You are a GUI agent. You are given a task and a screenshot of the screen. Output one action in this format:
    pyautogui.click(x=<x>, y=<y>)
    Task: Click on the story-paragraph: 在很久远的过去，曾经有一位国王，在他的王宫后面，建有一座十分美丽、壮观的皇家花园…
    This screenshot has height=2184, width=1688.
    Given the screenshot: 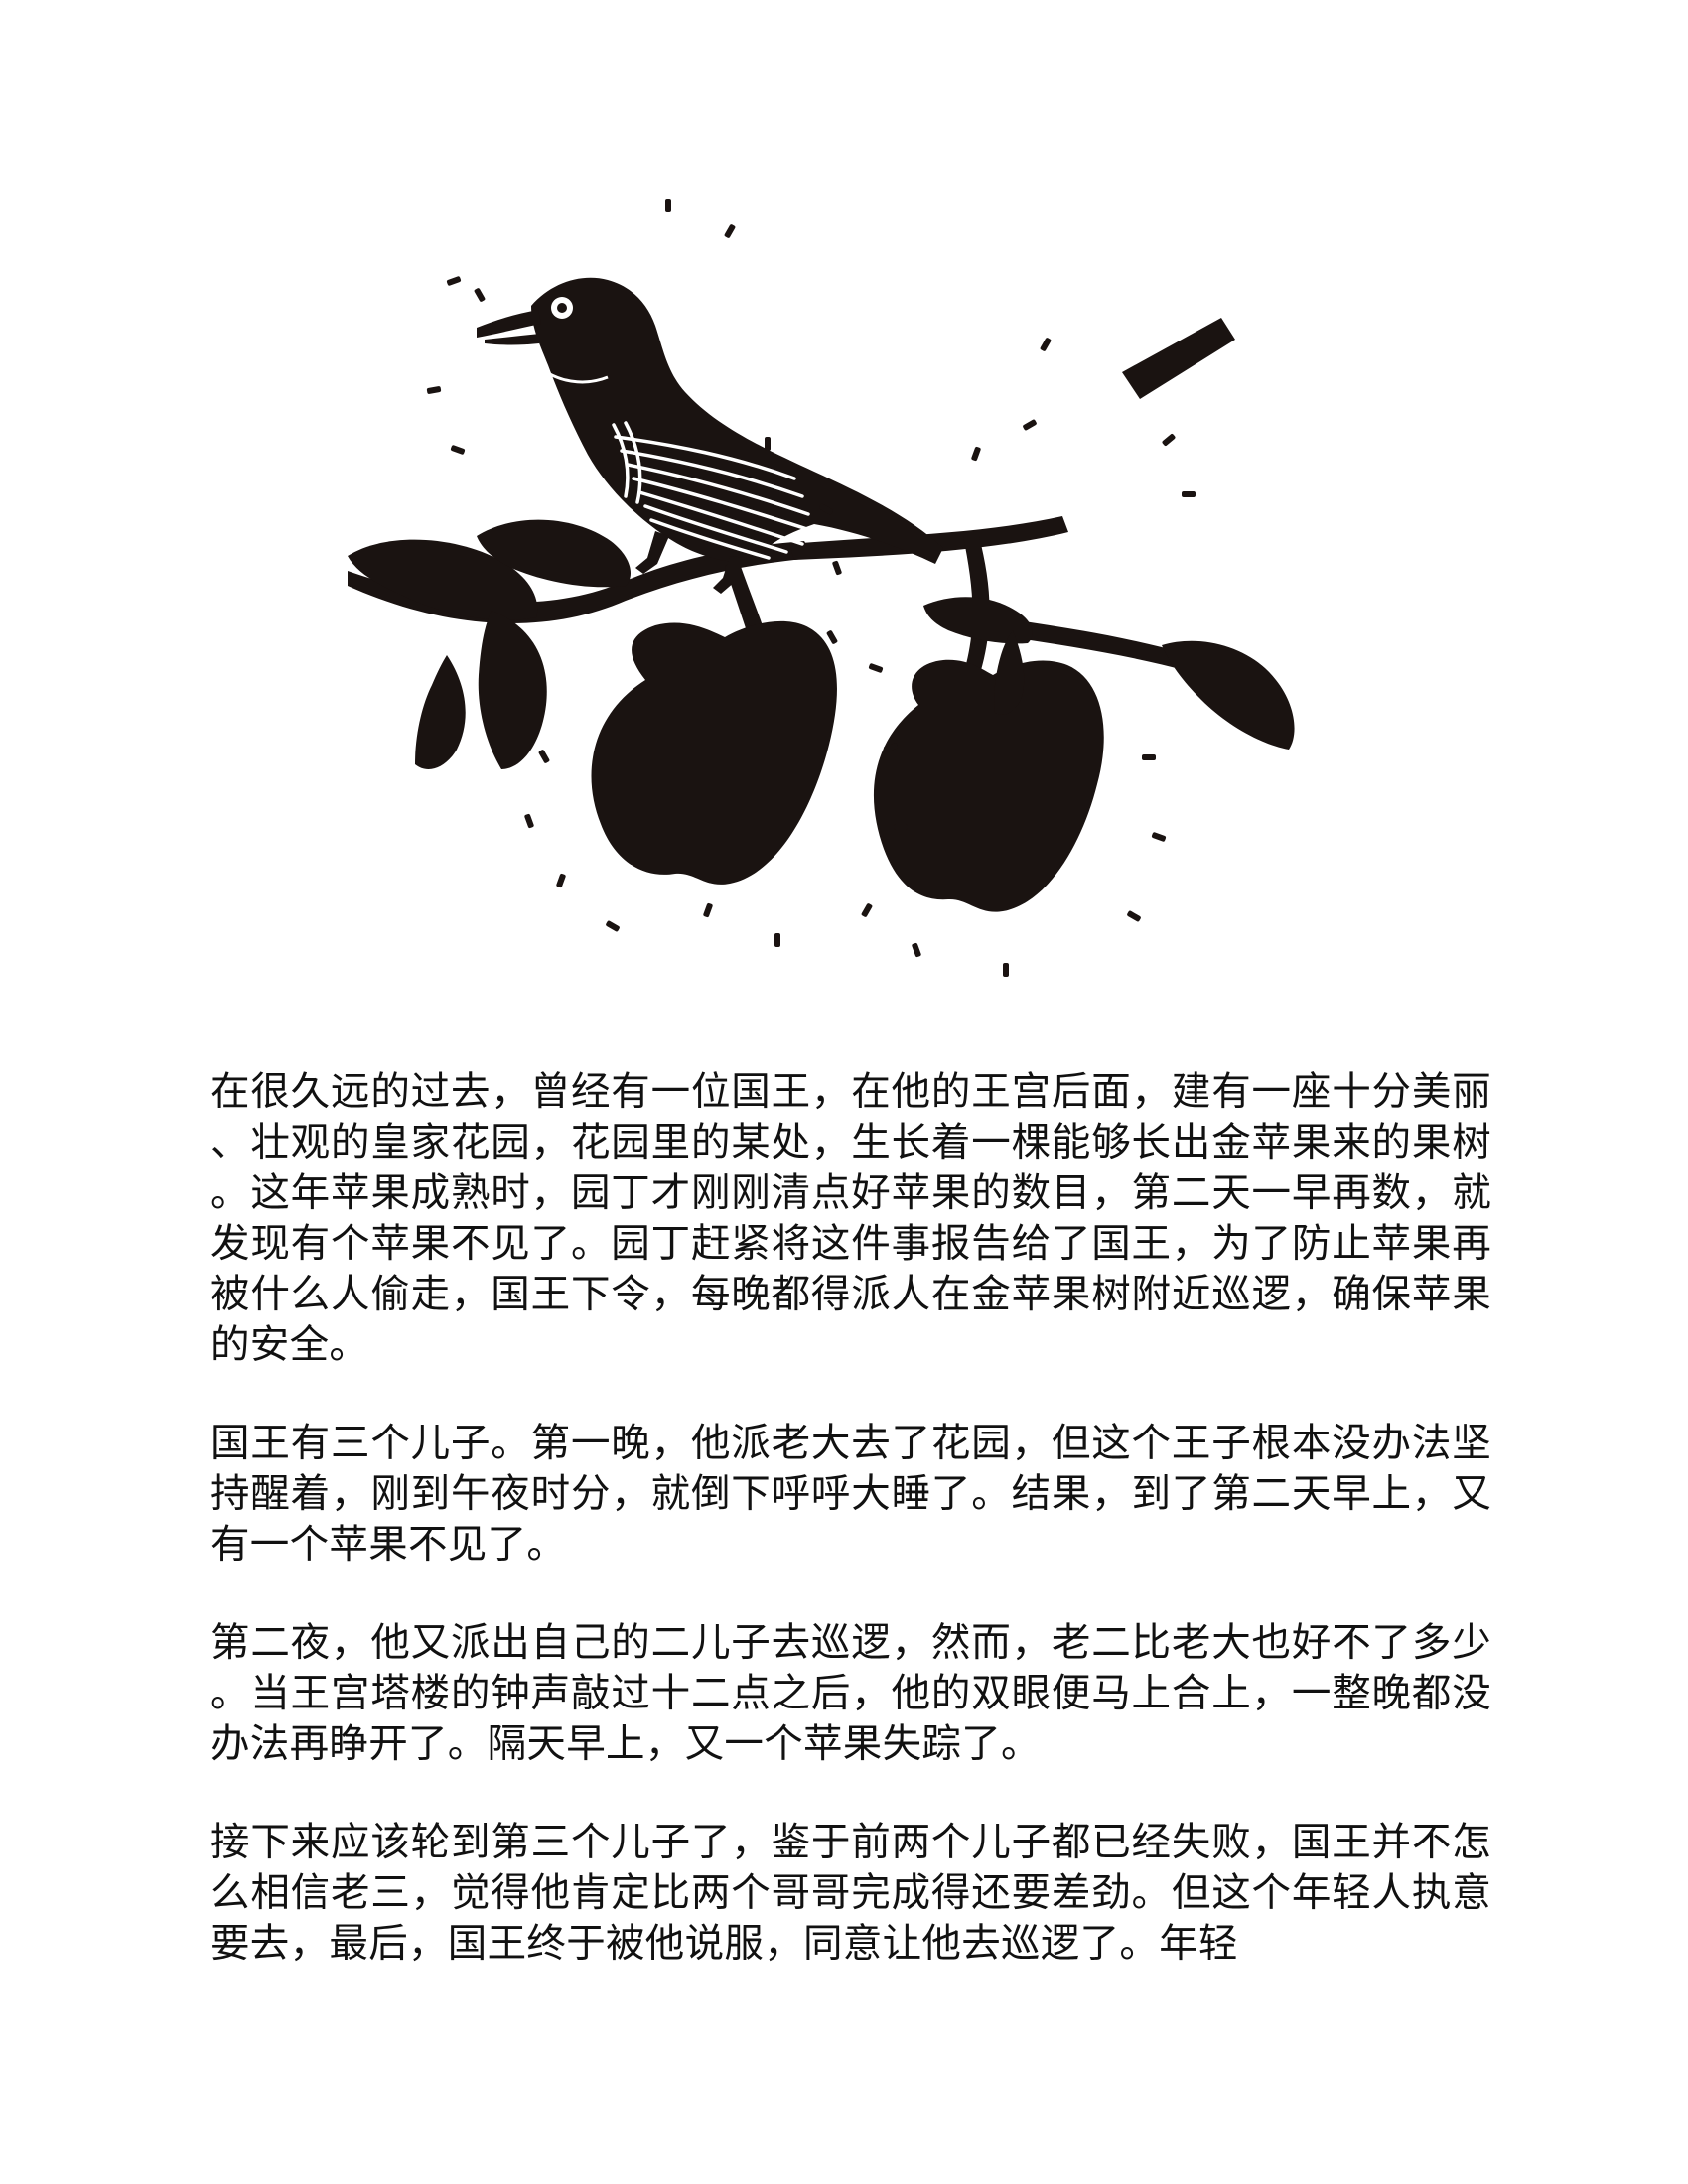 What is the action you would take?
    pyautogui.click(x=851, y=1218)
    